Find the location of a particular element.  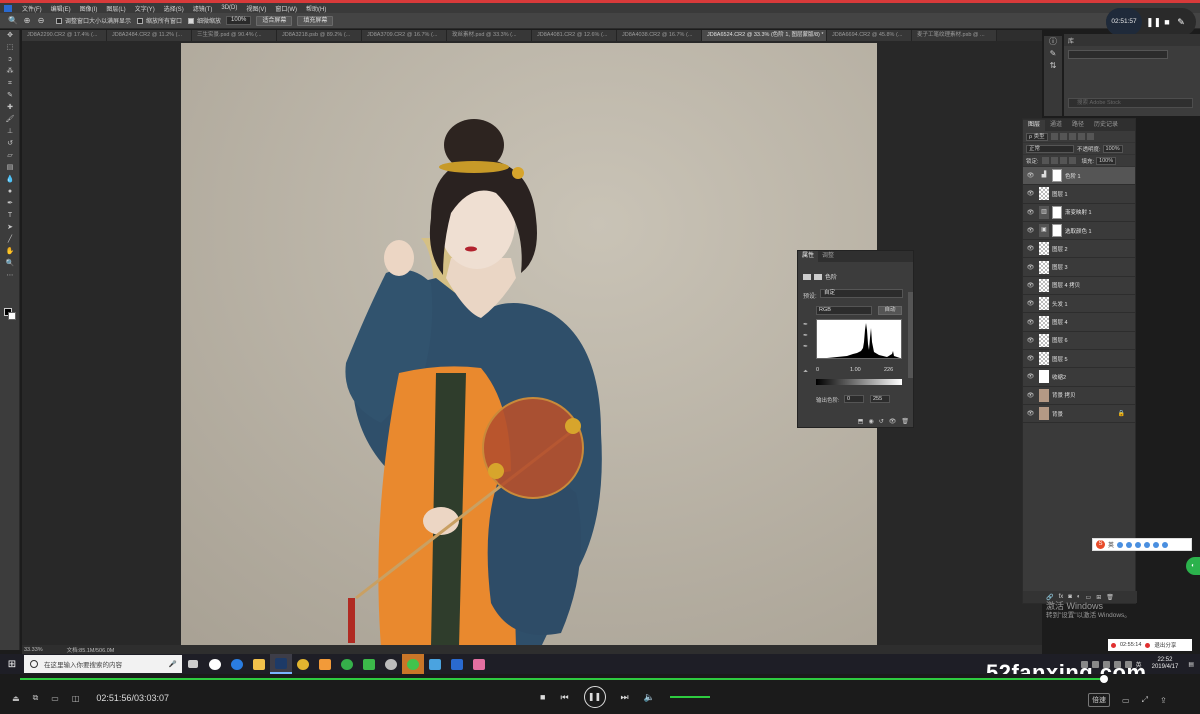

output-black: 0 is located at coordinates (854, 399).